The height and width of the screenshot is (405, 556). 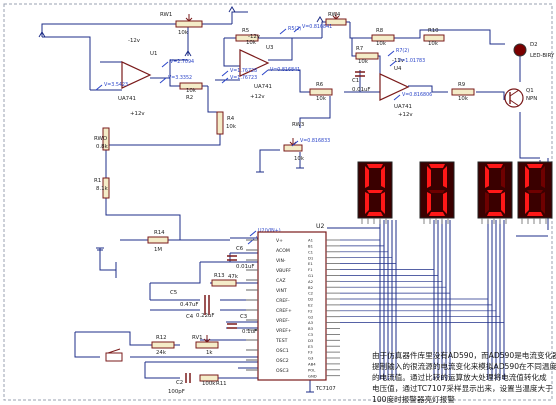 I want to click on label-u3: U3, so click(x=269, y=48).